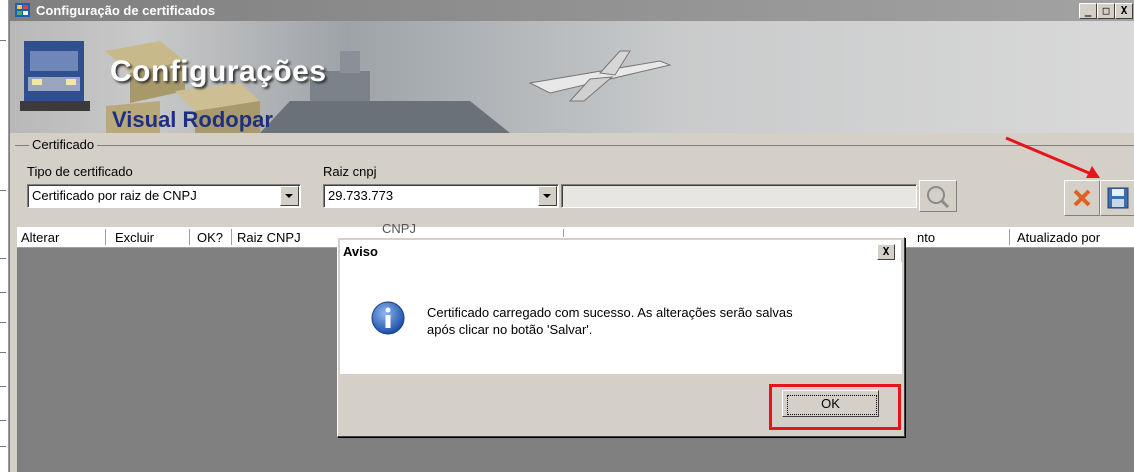 Image resolution: width=1134 pixels, height=472 pixels. I want to click on certificate-group-legend: Certificado, so click(63, 144).